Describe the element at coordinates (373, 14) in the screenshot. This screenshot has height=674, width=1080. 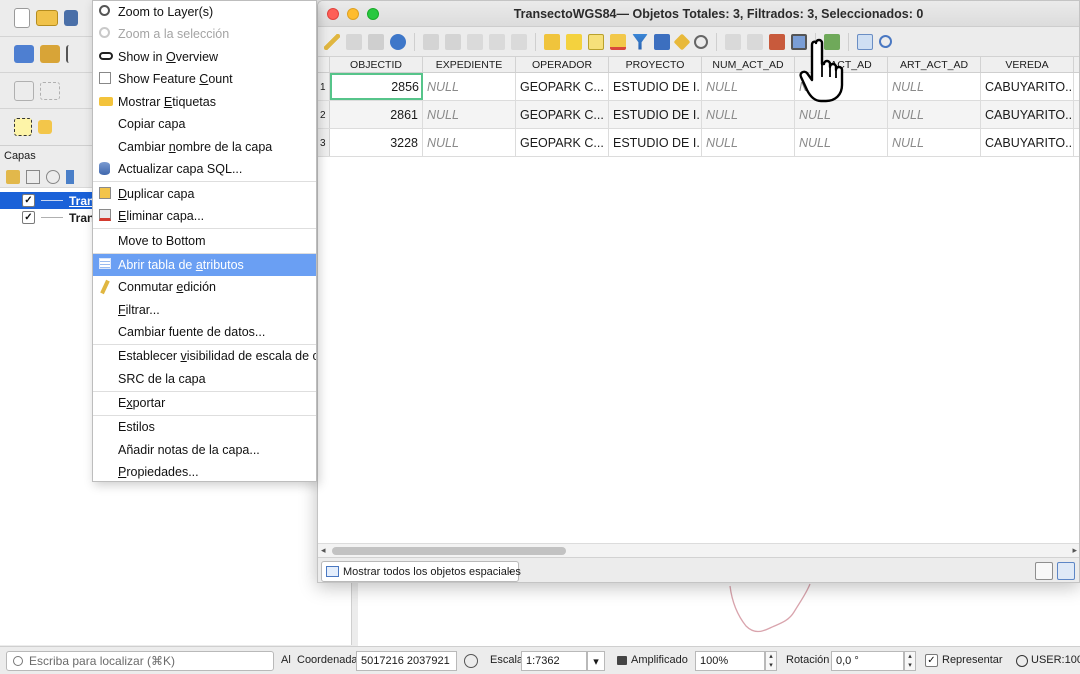
I see `zoom-window-button` at that location.